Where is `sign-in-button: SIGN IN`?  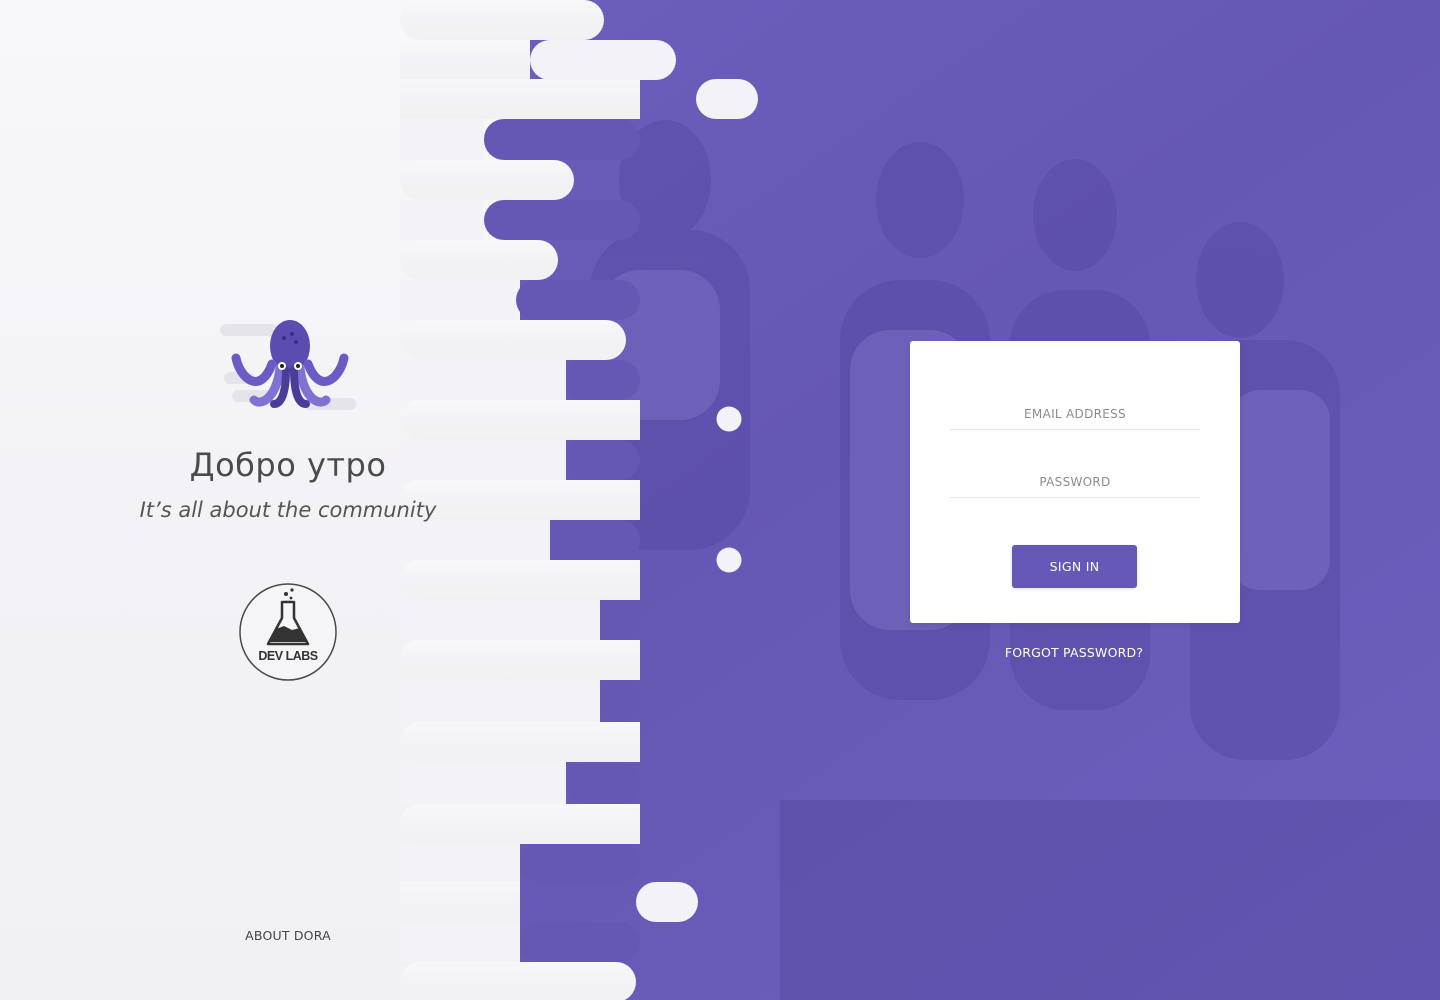 sign-in-button: SIGN IN is located at coordinates (1074, 566).